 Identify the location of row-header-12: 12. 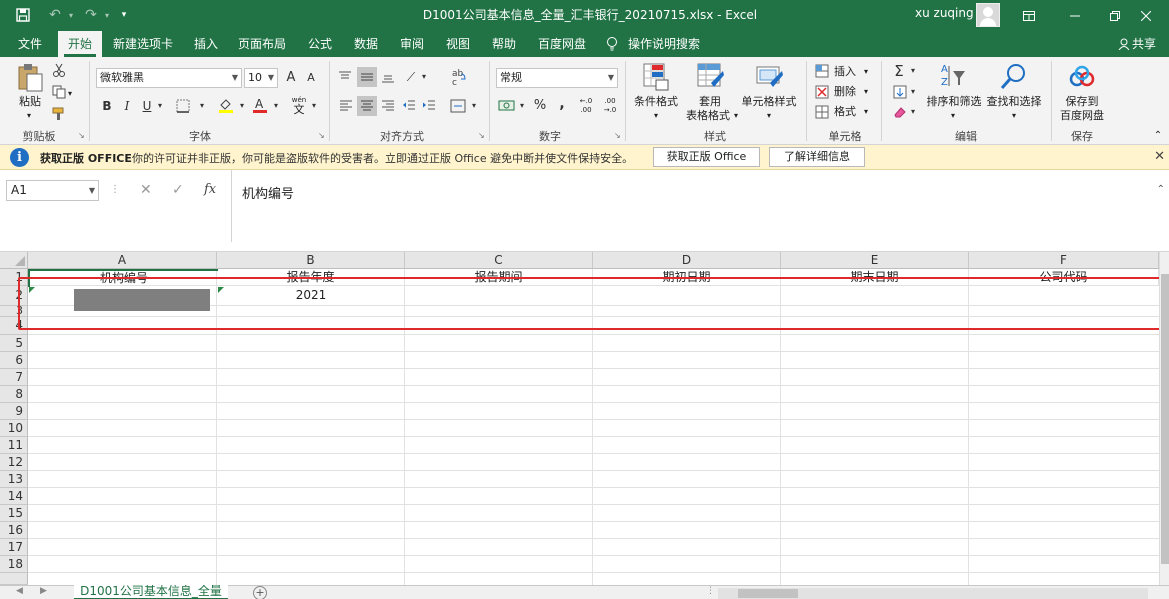
(14, 462).